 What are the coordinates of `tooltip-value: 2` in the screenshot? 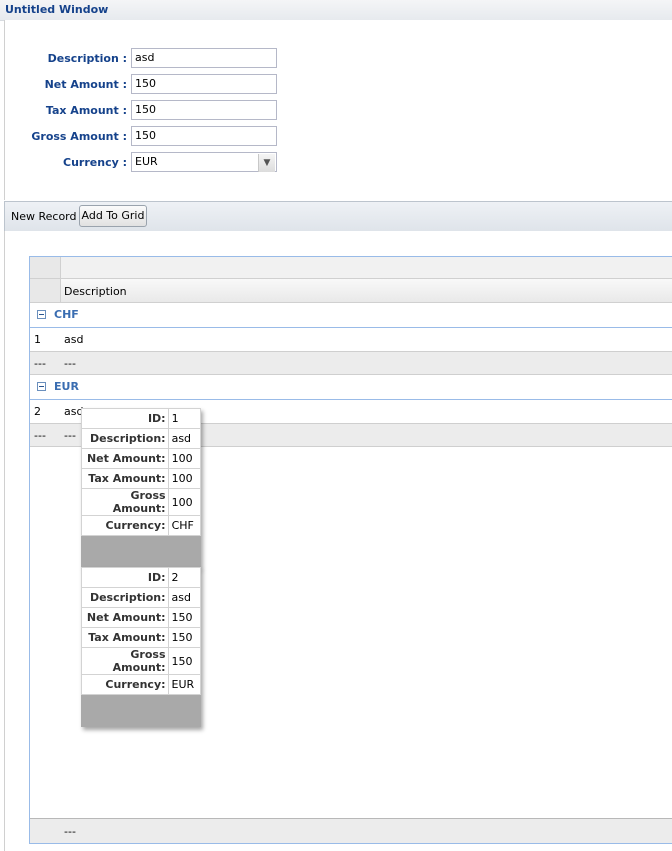 It's located at (184, 577).